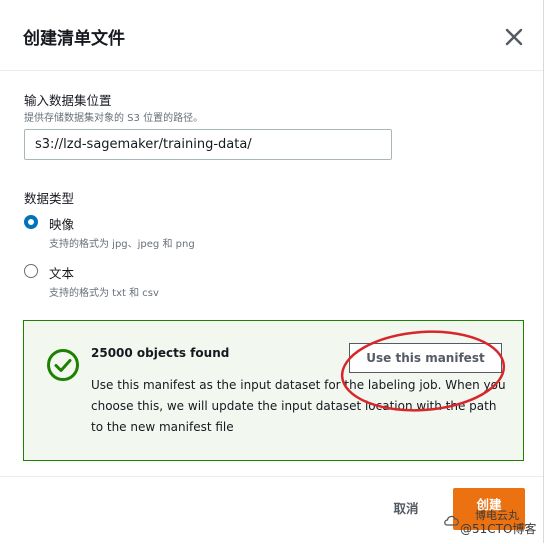 This screenshot has height=544, width=554. Describe the element at coordinates (104, 293) in the screenshot. I see `radio-text-description: 支持的格式为 txt 和 csv` at that location.